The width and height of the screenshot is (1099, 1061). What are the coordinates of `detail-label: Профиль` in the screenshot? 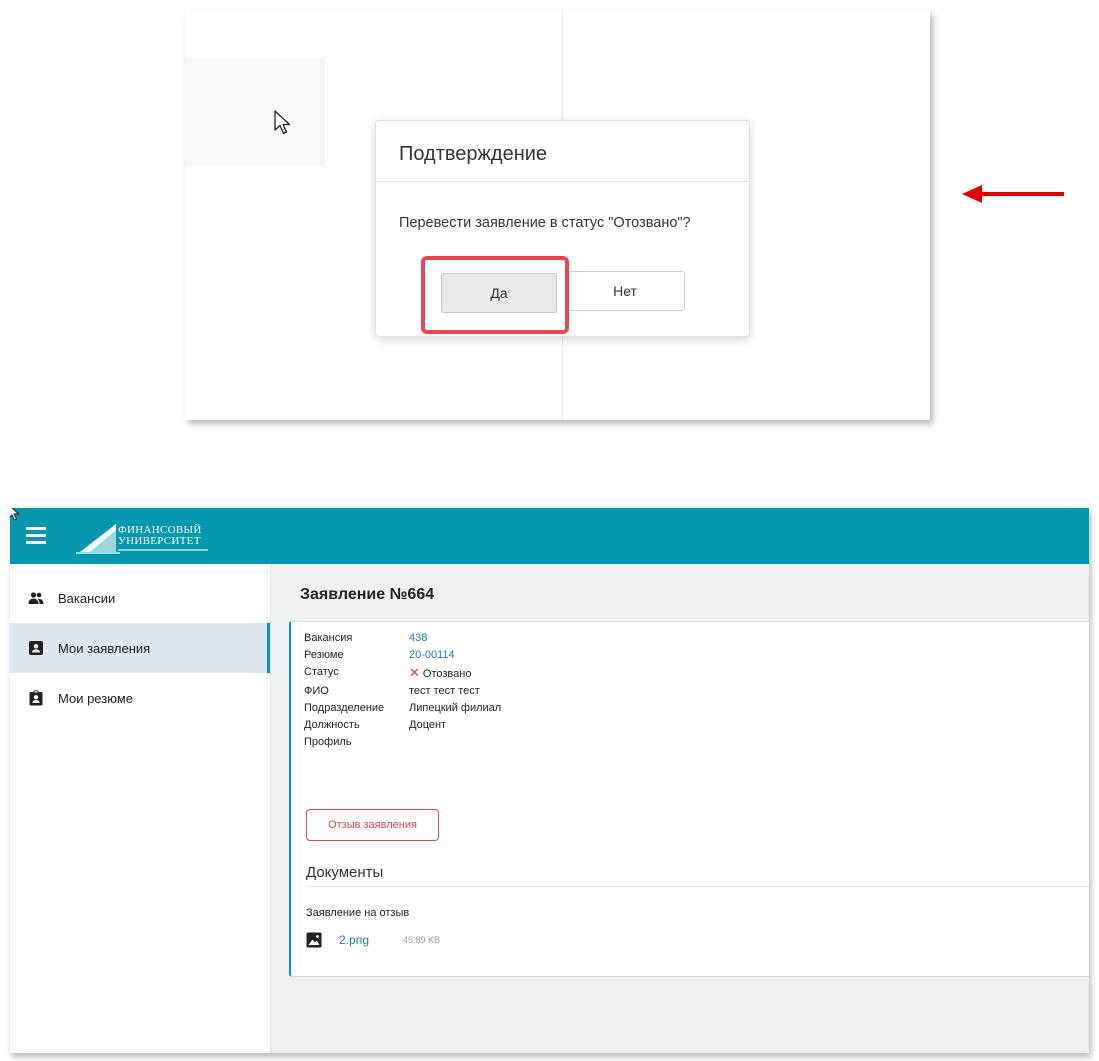 It's located at (328, 742).